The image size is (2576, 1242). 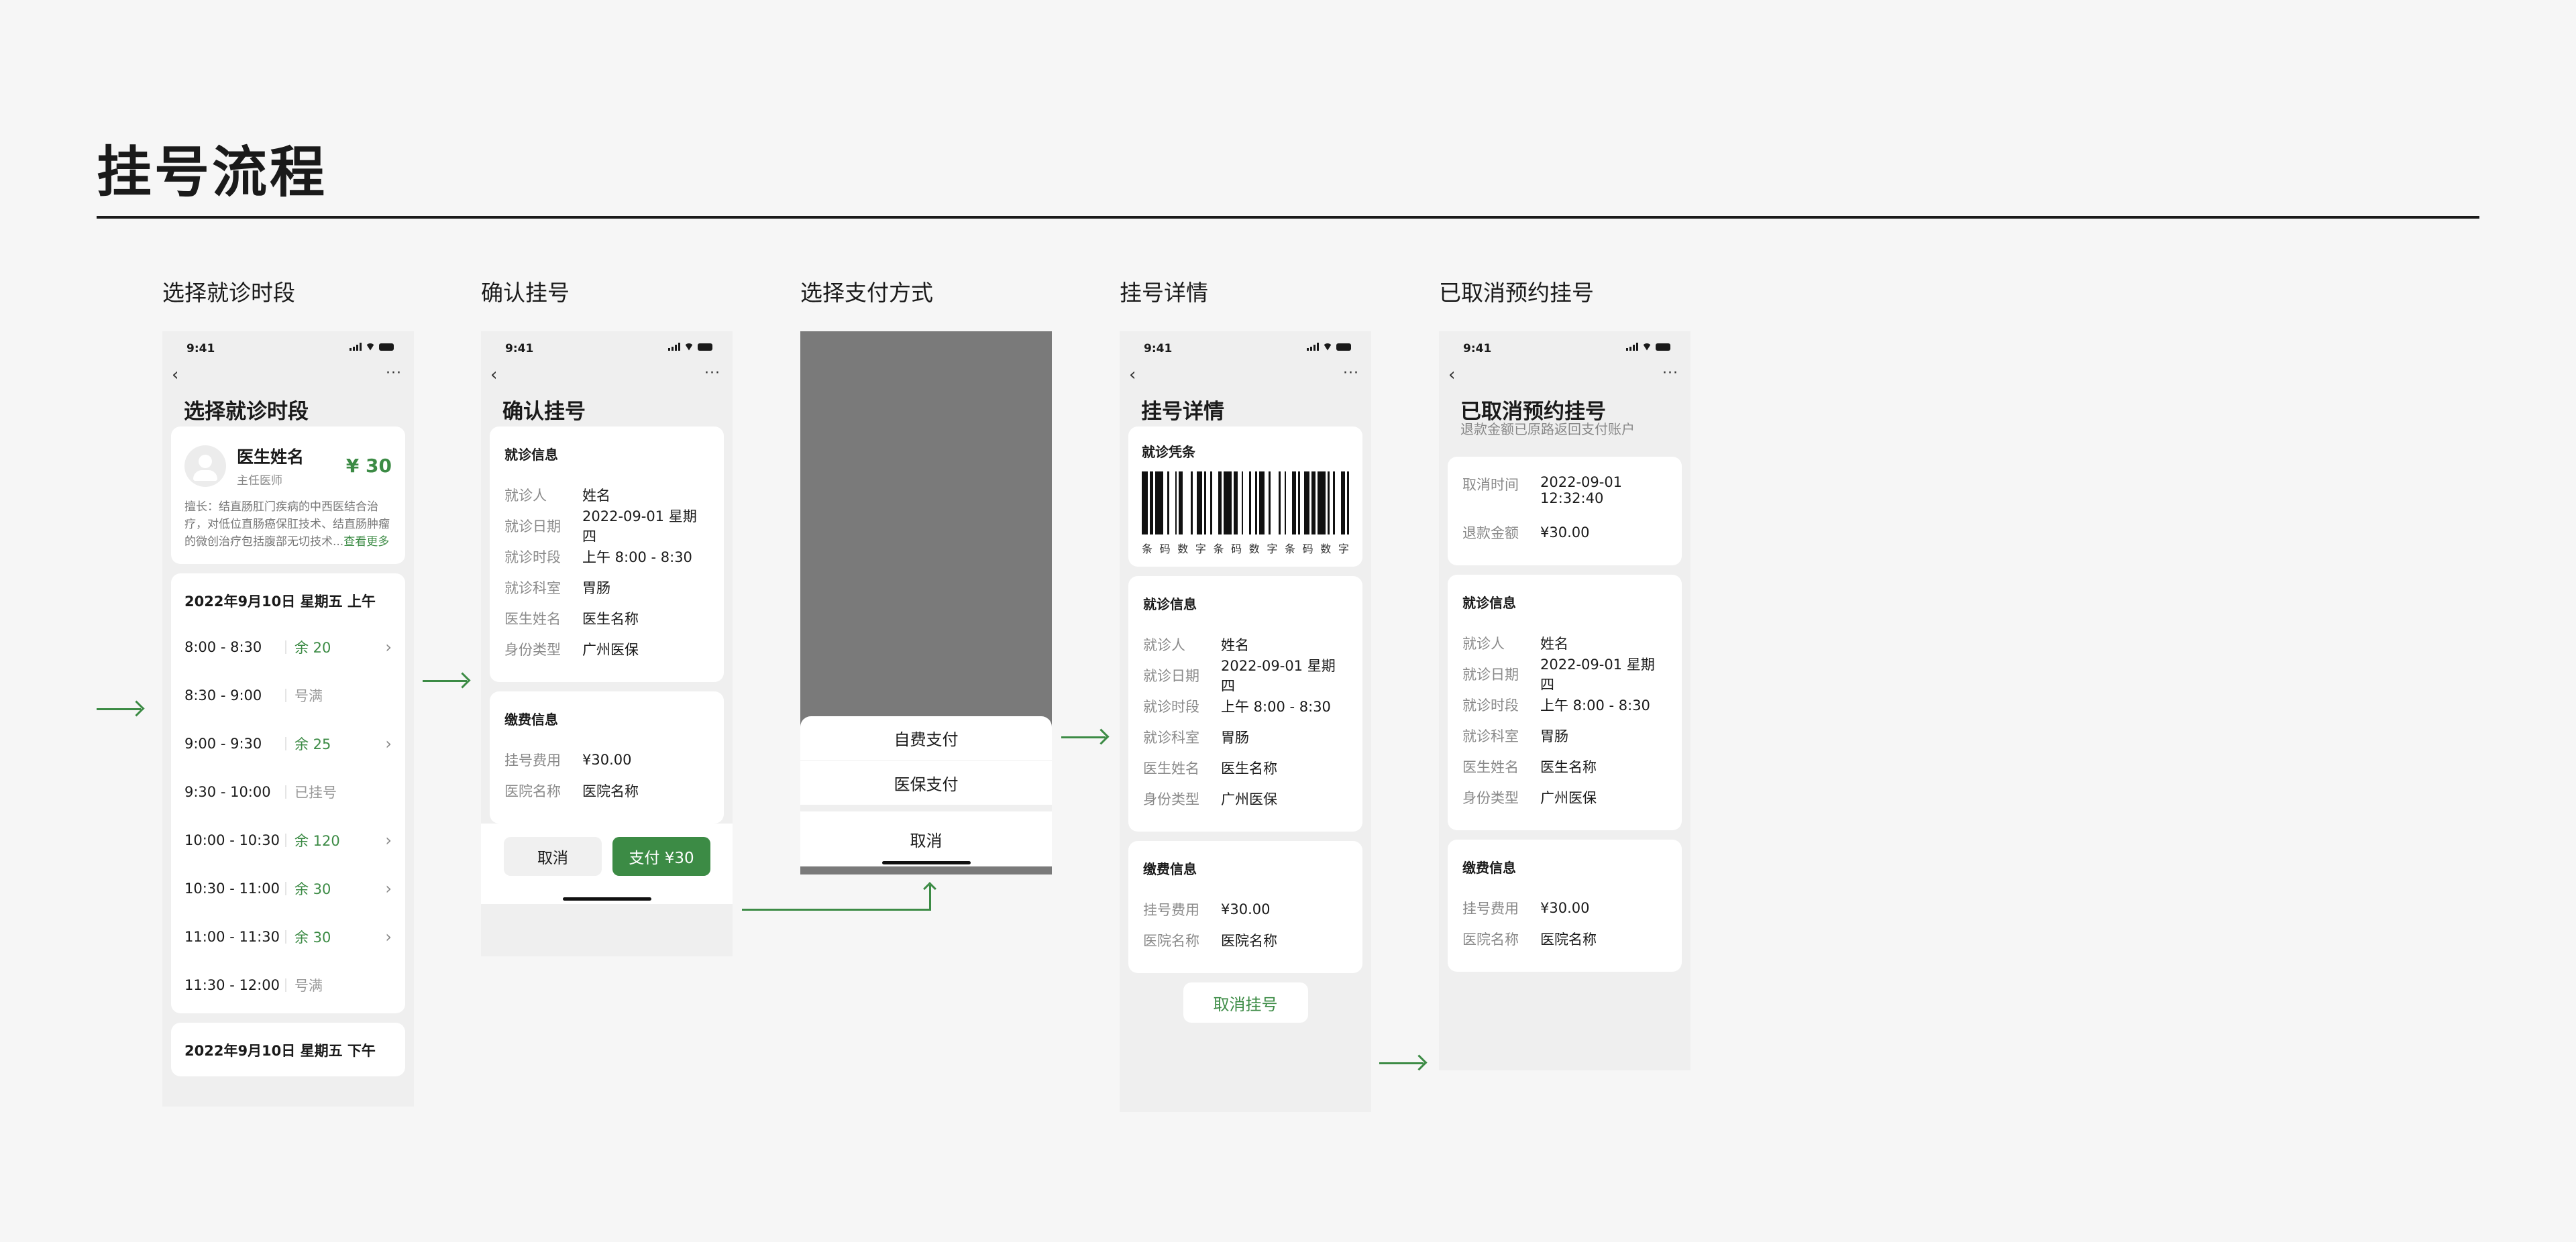 What do you see at coordinates (926, 782) in the screenshot?
I see `insurance-pay-option: 医保支付` at bounding box center [926, 782].